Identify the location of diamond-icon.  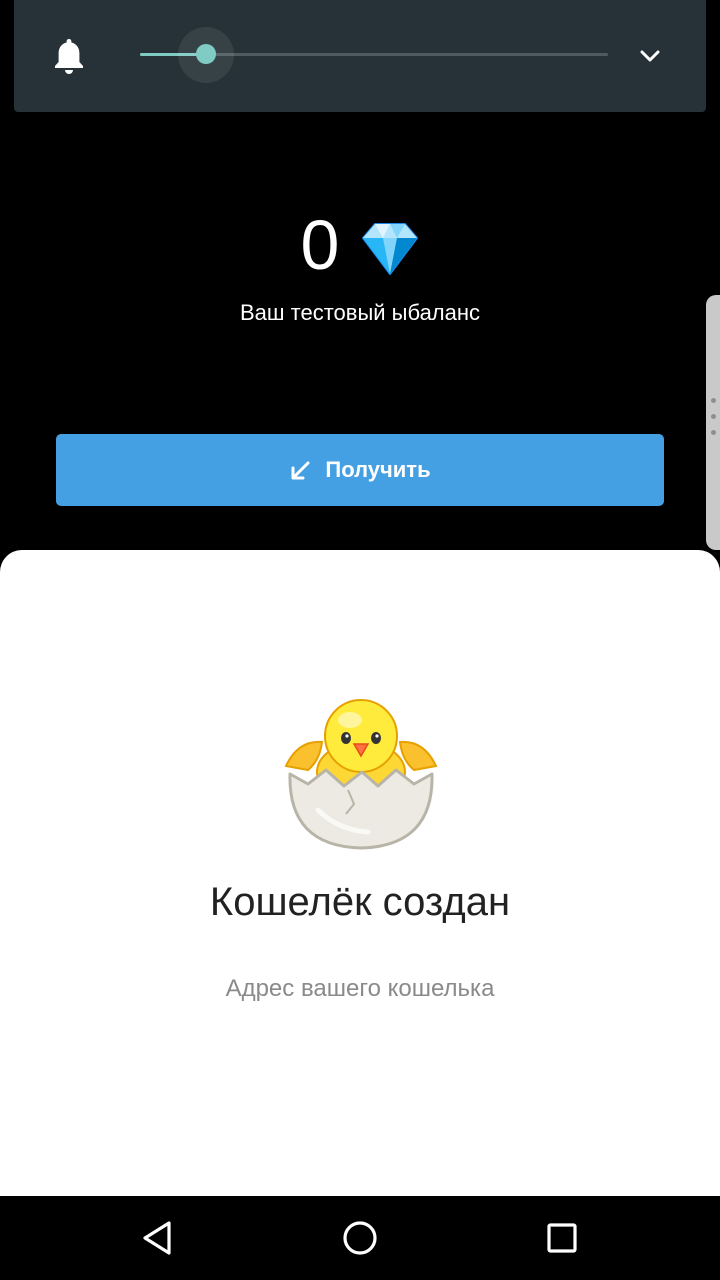
(390, 249).